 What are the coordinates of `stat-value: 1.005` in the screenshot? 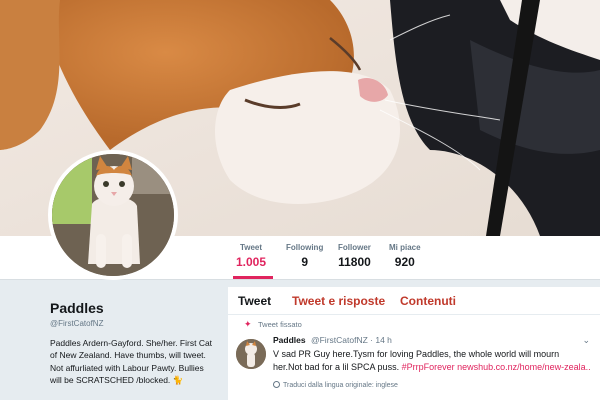 It's located at (251, 262).